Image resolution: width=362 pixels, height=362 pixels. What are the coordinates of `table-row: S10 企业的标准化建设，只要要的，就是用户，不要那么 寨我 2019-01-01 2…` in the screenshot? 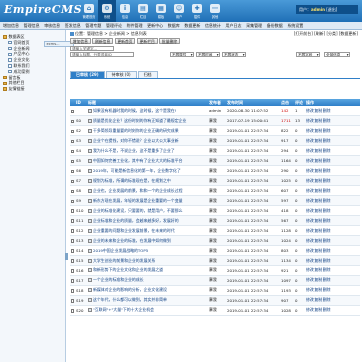 It's located at (215, 211).